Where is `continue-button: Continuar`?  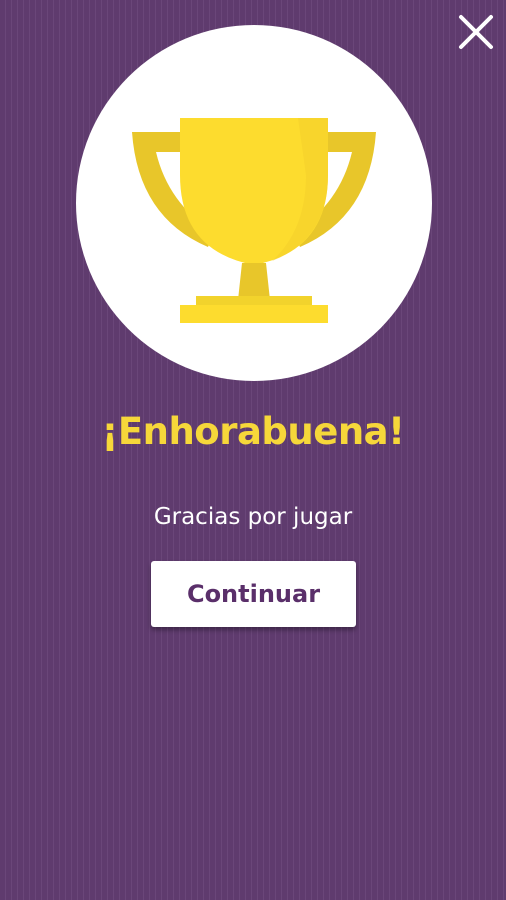
continue-button: Continuar is located at coordinates (253, 594).